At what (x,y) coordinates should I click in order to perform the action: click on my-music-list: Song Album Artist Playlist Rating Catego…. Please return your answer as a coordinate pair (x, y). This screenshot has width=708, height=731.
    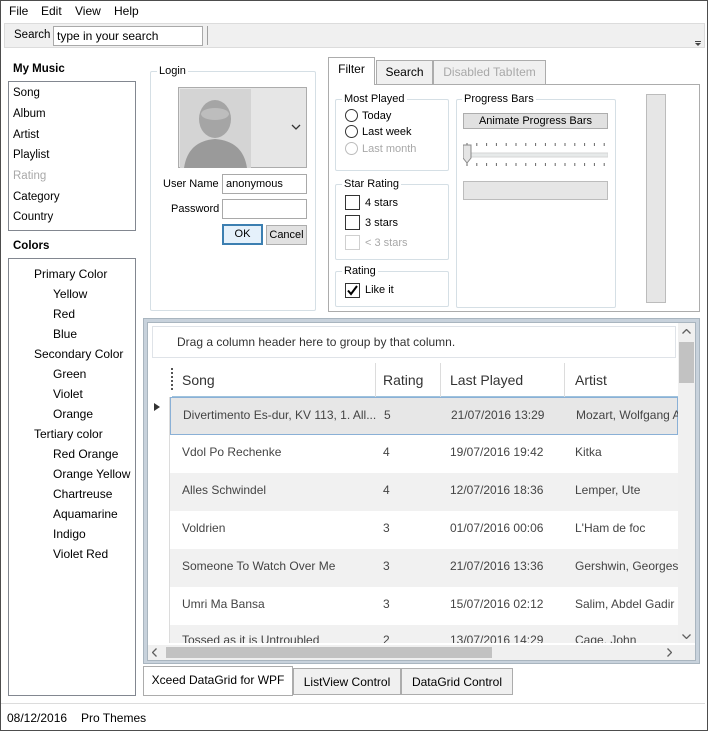
    Looking at the image, I should click on (72, 156).